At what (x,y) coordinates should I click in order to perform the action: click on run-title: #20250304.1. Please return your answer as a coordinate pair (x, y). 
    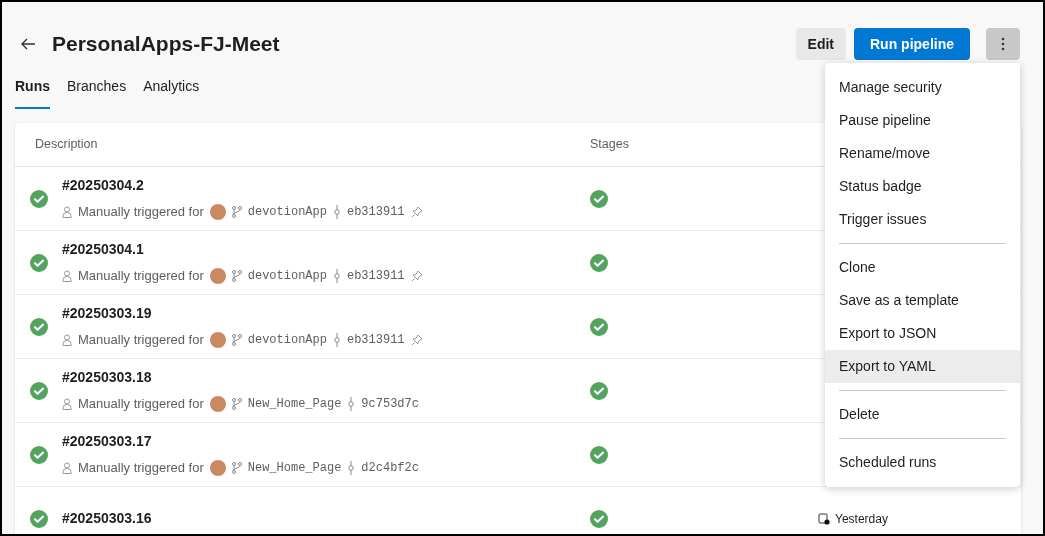
    Looking at the image, I should click on (326, 250).